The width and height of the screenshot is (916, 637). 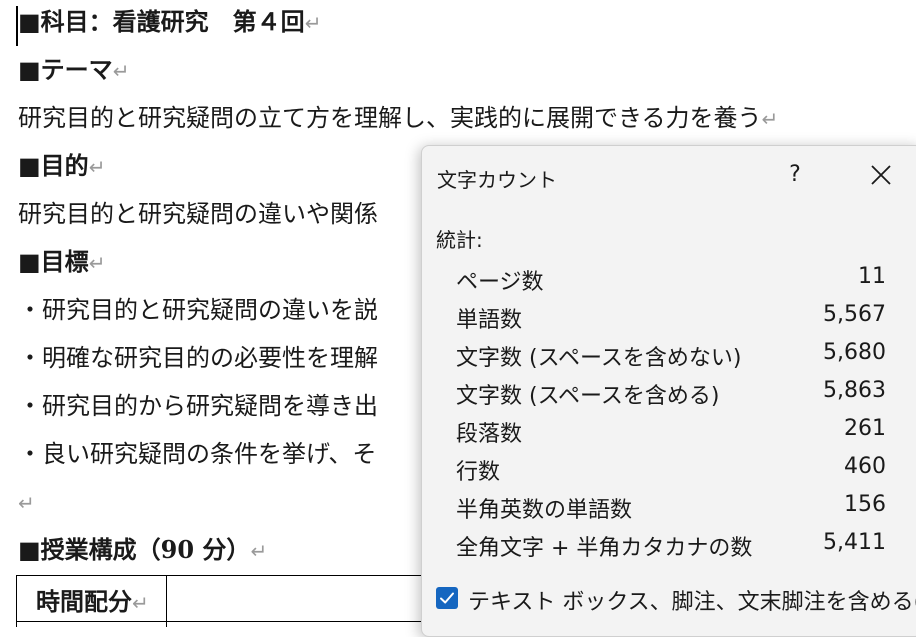 What do you see at coordinates (599, 358) in the screenshot?
I see `stat-label: 文字数 (スペースを含めない)` at bounding box center [599, 358].